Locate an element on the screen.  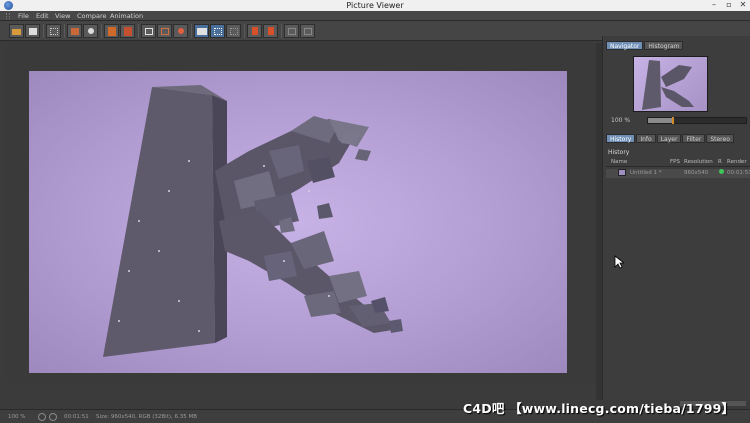
open-file-button is located at coordinates (16, 31).